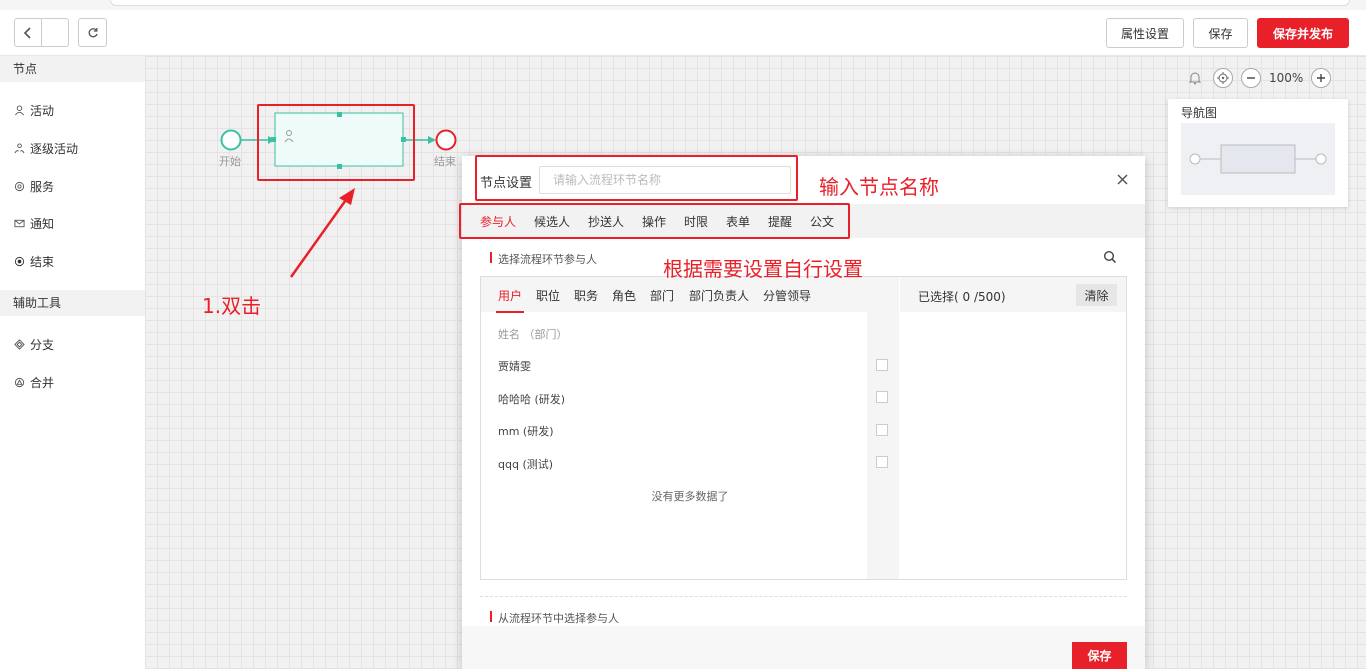  What do you see at coordinates (42, 111) in the screenshot?
I see `sidebar-item-label: 活动` at bounding box center [42, 111].